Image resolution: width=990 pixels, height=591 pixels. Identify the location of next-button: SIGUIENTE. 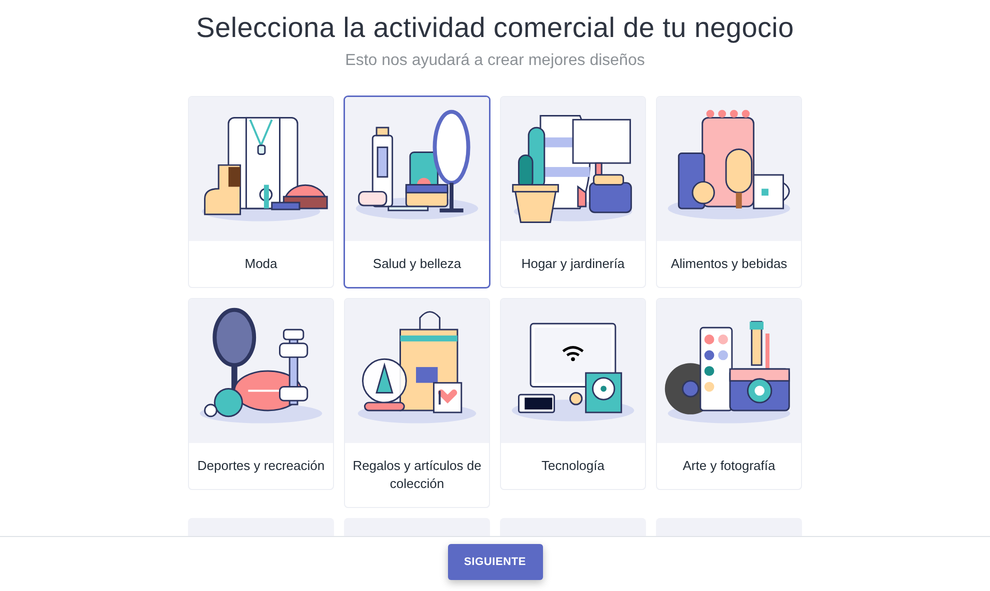
(495, 562).